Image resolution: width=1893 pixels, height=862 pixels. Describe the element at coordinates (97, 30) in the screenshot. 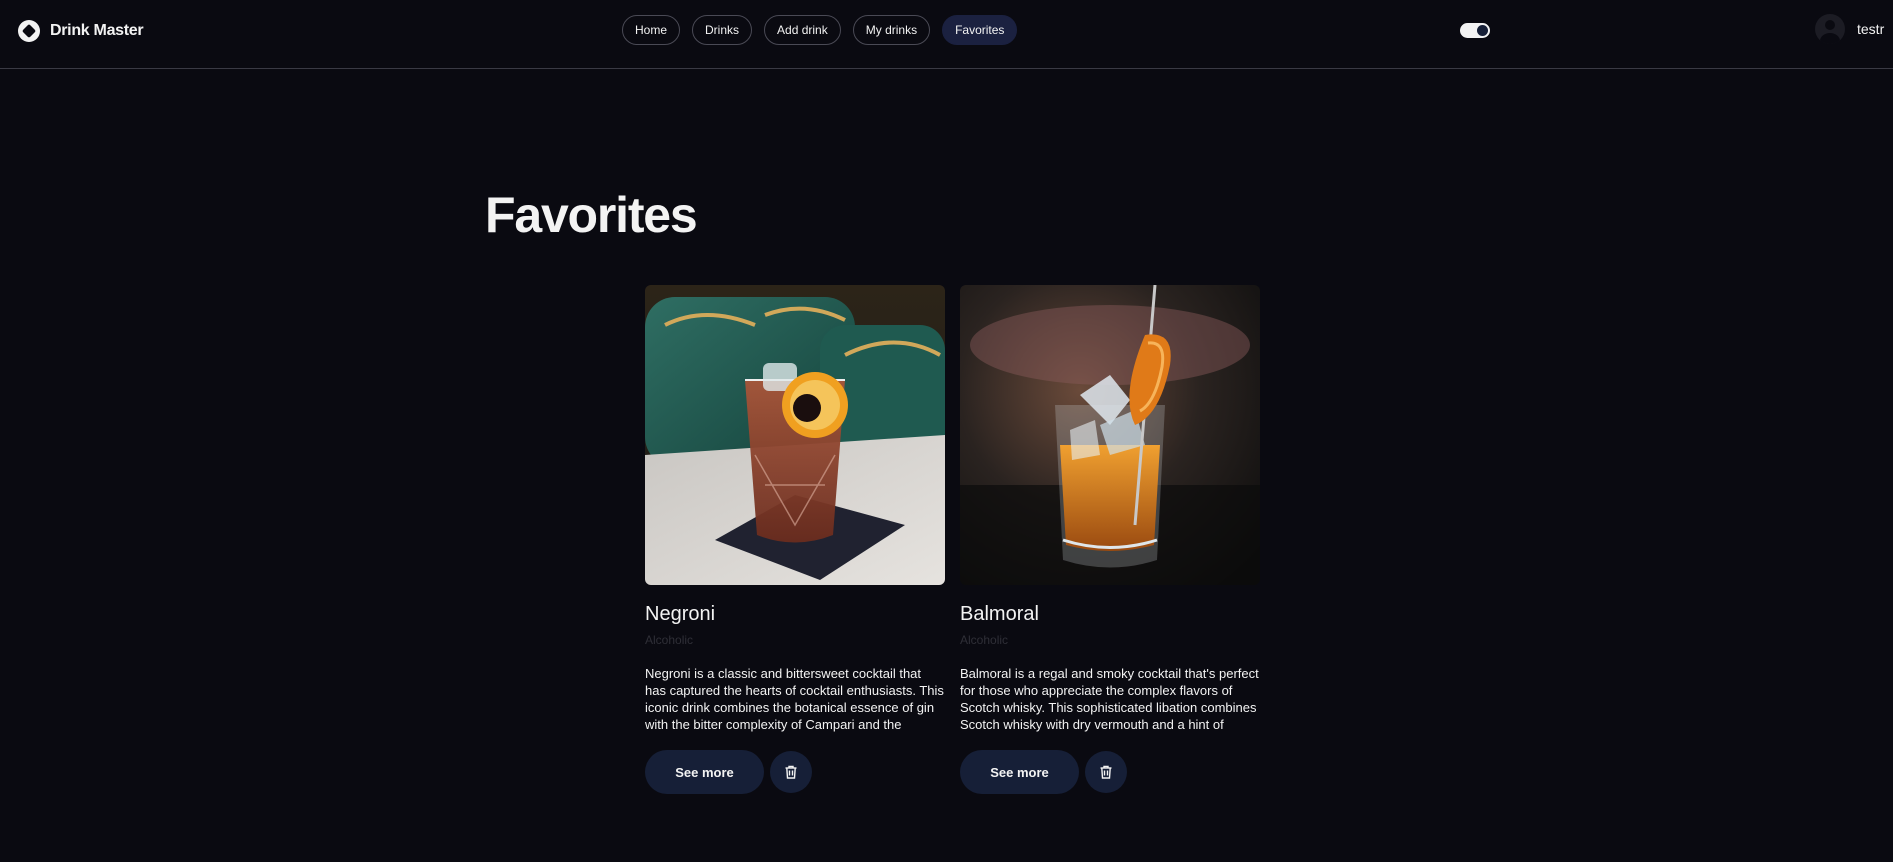

I see `app-name: Drink Master` at that location.